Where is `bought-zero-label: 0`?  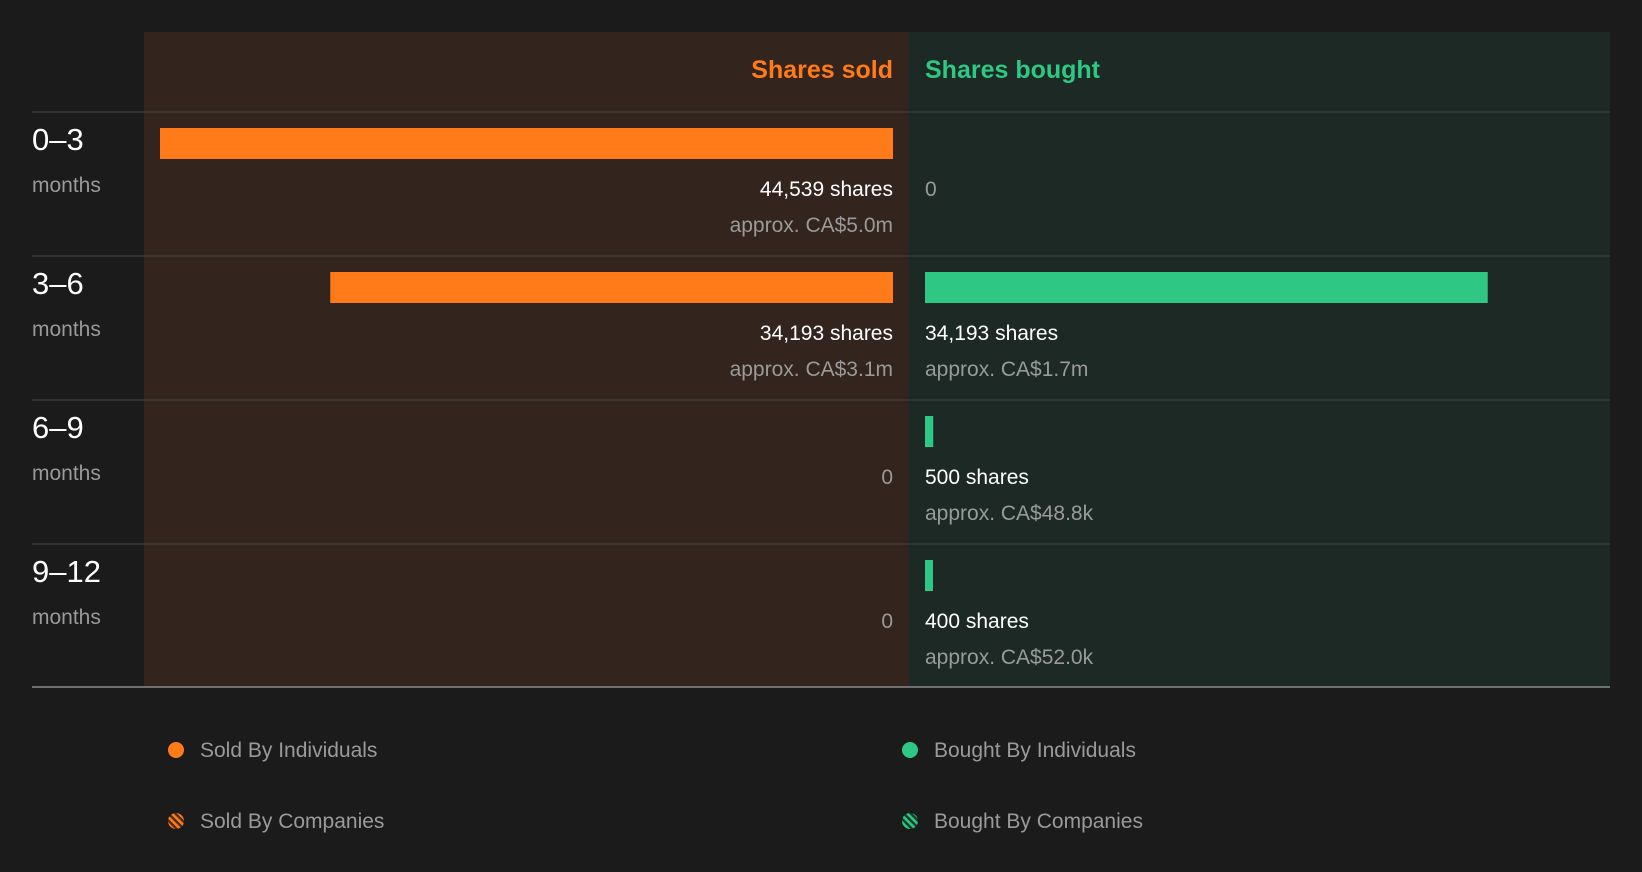 bought-zero-label: 0 is located at coordinates (931, 189).